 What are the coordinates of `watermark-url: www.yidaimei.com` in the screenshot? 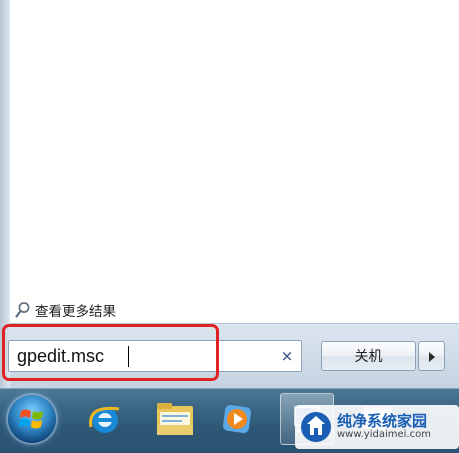 It's located at (384, 434).